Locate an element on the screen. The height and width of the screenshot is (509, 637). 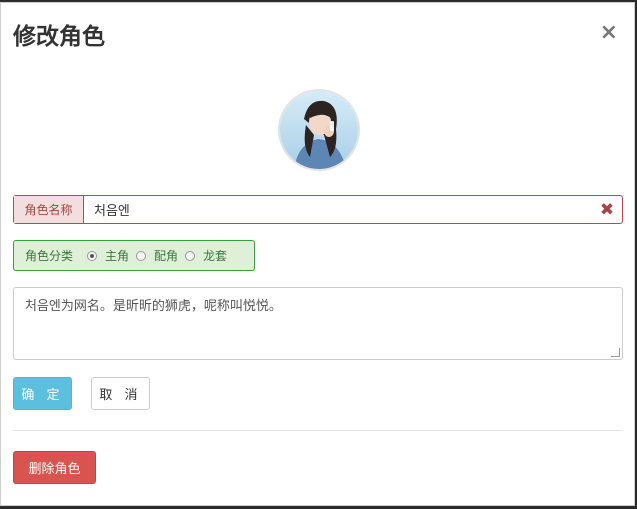
role-name-label: 角色名称 is located at coordinates (49, 209).